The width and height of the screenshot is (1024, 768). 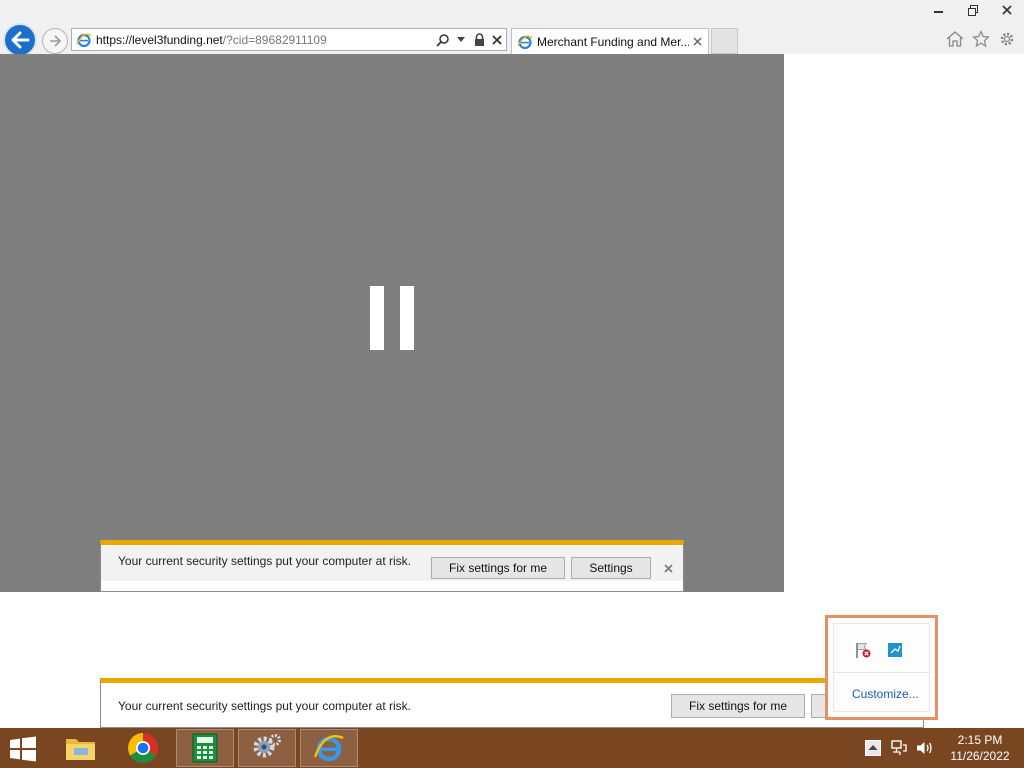 I want to click on taskbar-file-explorer, so click(x=81, y=748).